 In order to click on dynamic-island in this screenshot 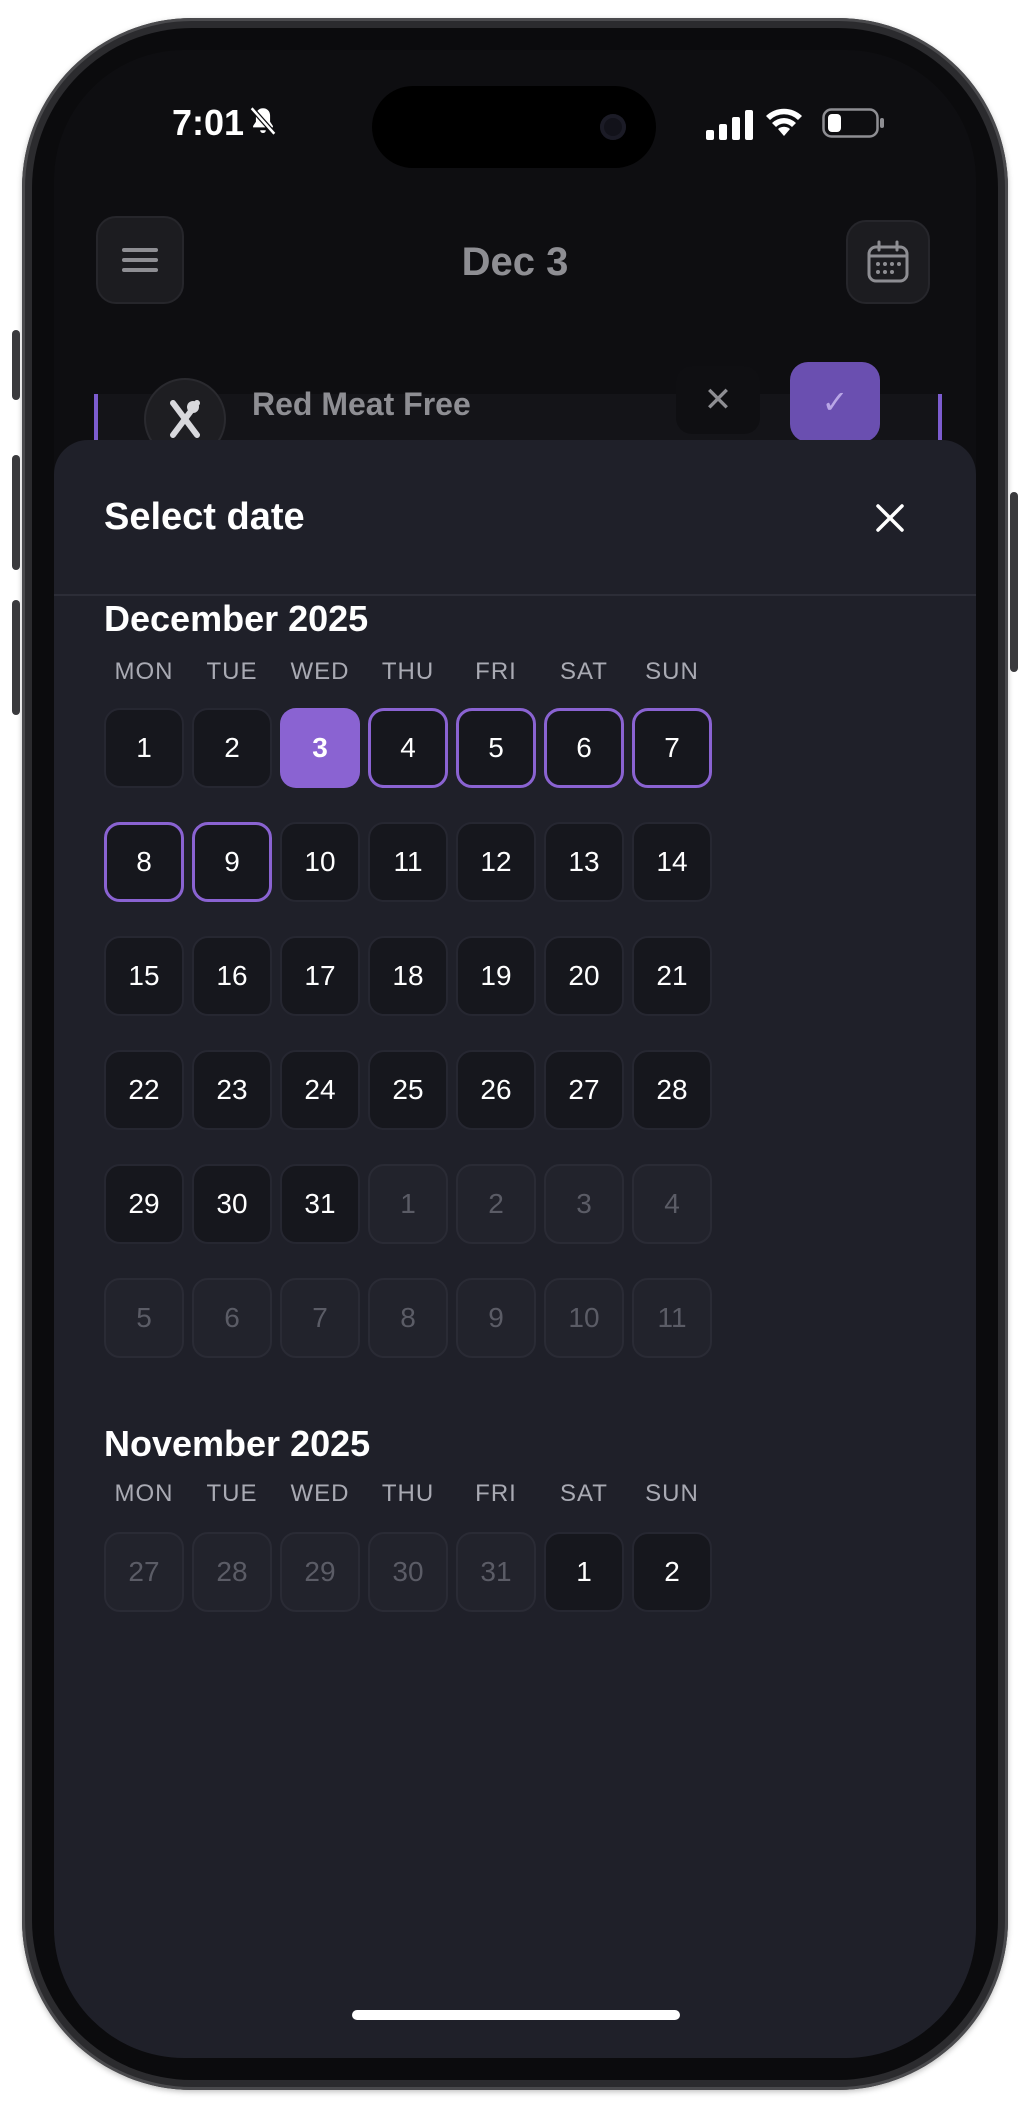, I will do `click(514, 127)`.